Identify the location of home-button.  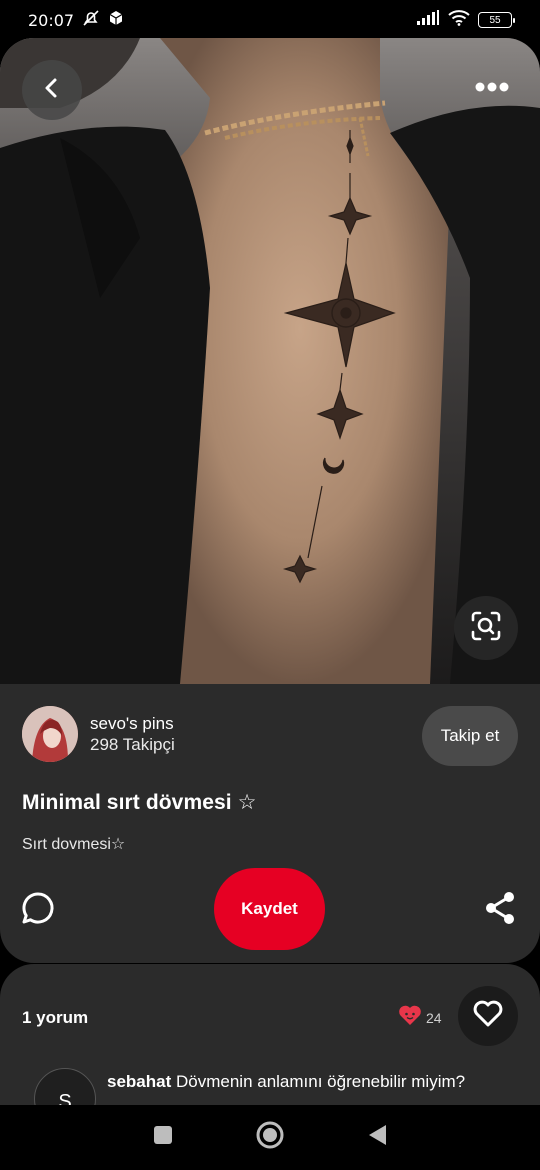
(270, 1138).